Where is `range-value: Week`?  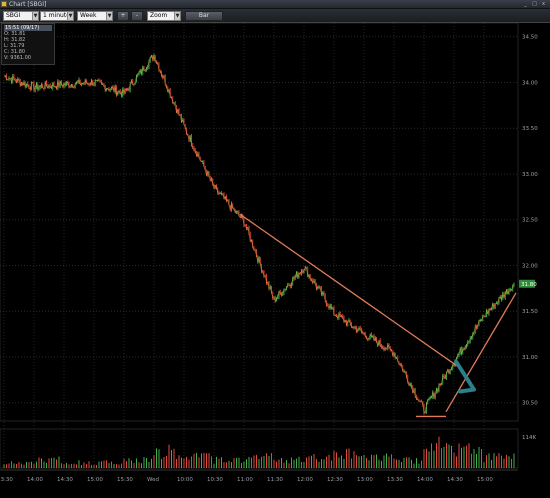 range-value: Week is located at coordinates (88, 15).